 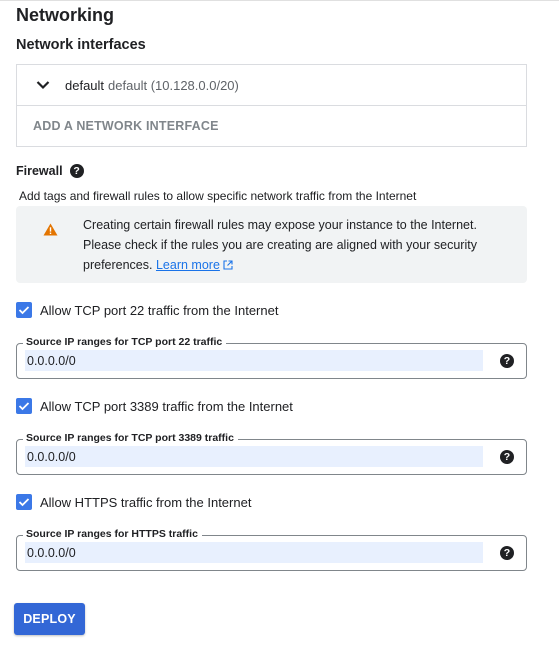 What do you see at coordinates (254, 360) in the screenshot?
I see `tcp-22-source-ip-input` at bounding box center [254, 360].